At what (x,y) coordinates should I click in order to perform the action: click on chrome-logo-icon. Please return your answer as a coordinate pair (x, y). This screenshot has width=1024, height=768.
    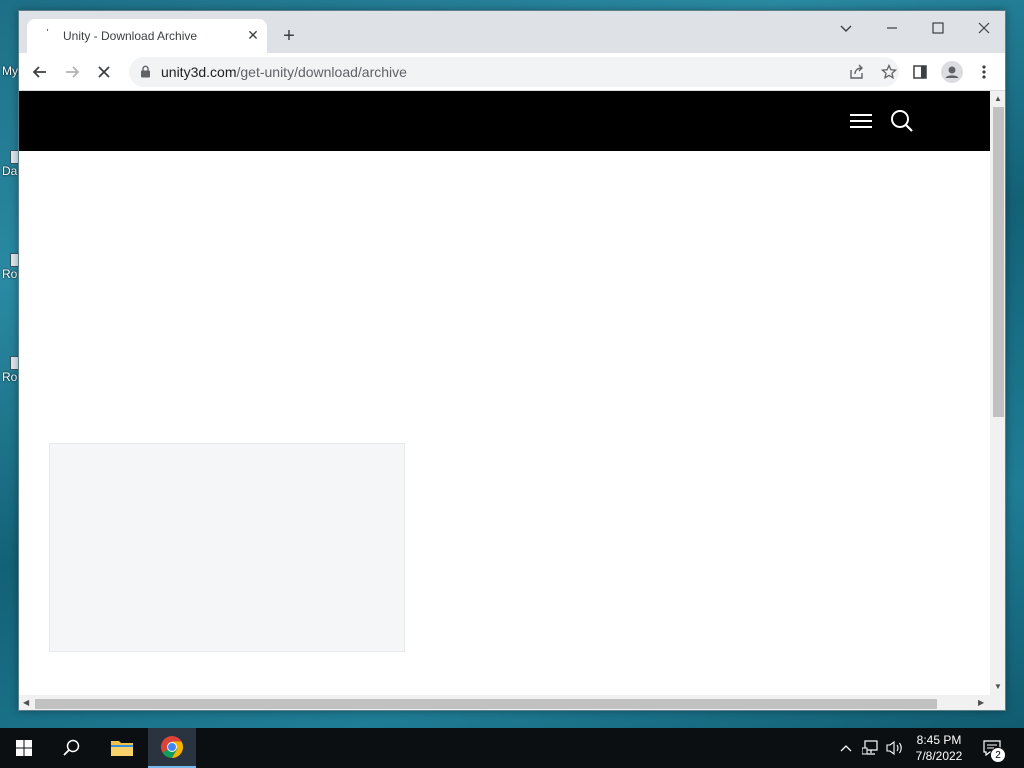
    Looking at the image, I should click on (172, 747).